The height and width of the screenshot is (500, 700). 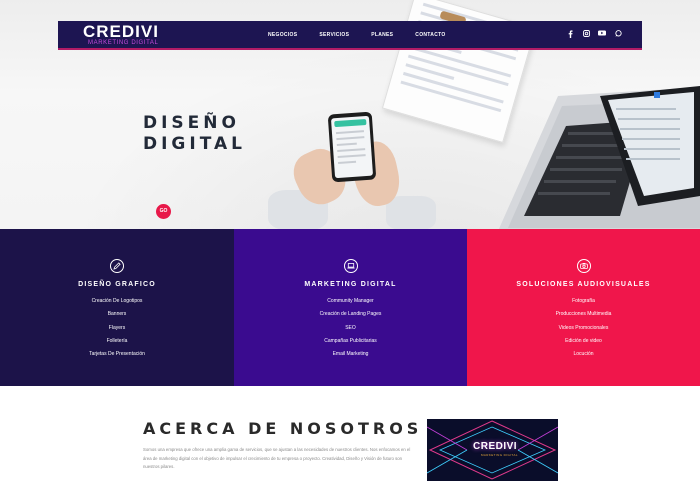 What do you see at coordinates (350, 301) in the screenshot?
I see `service-item: Community Manager` at bounding box center [350, 301].